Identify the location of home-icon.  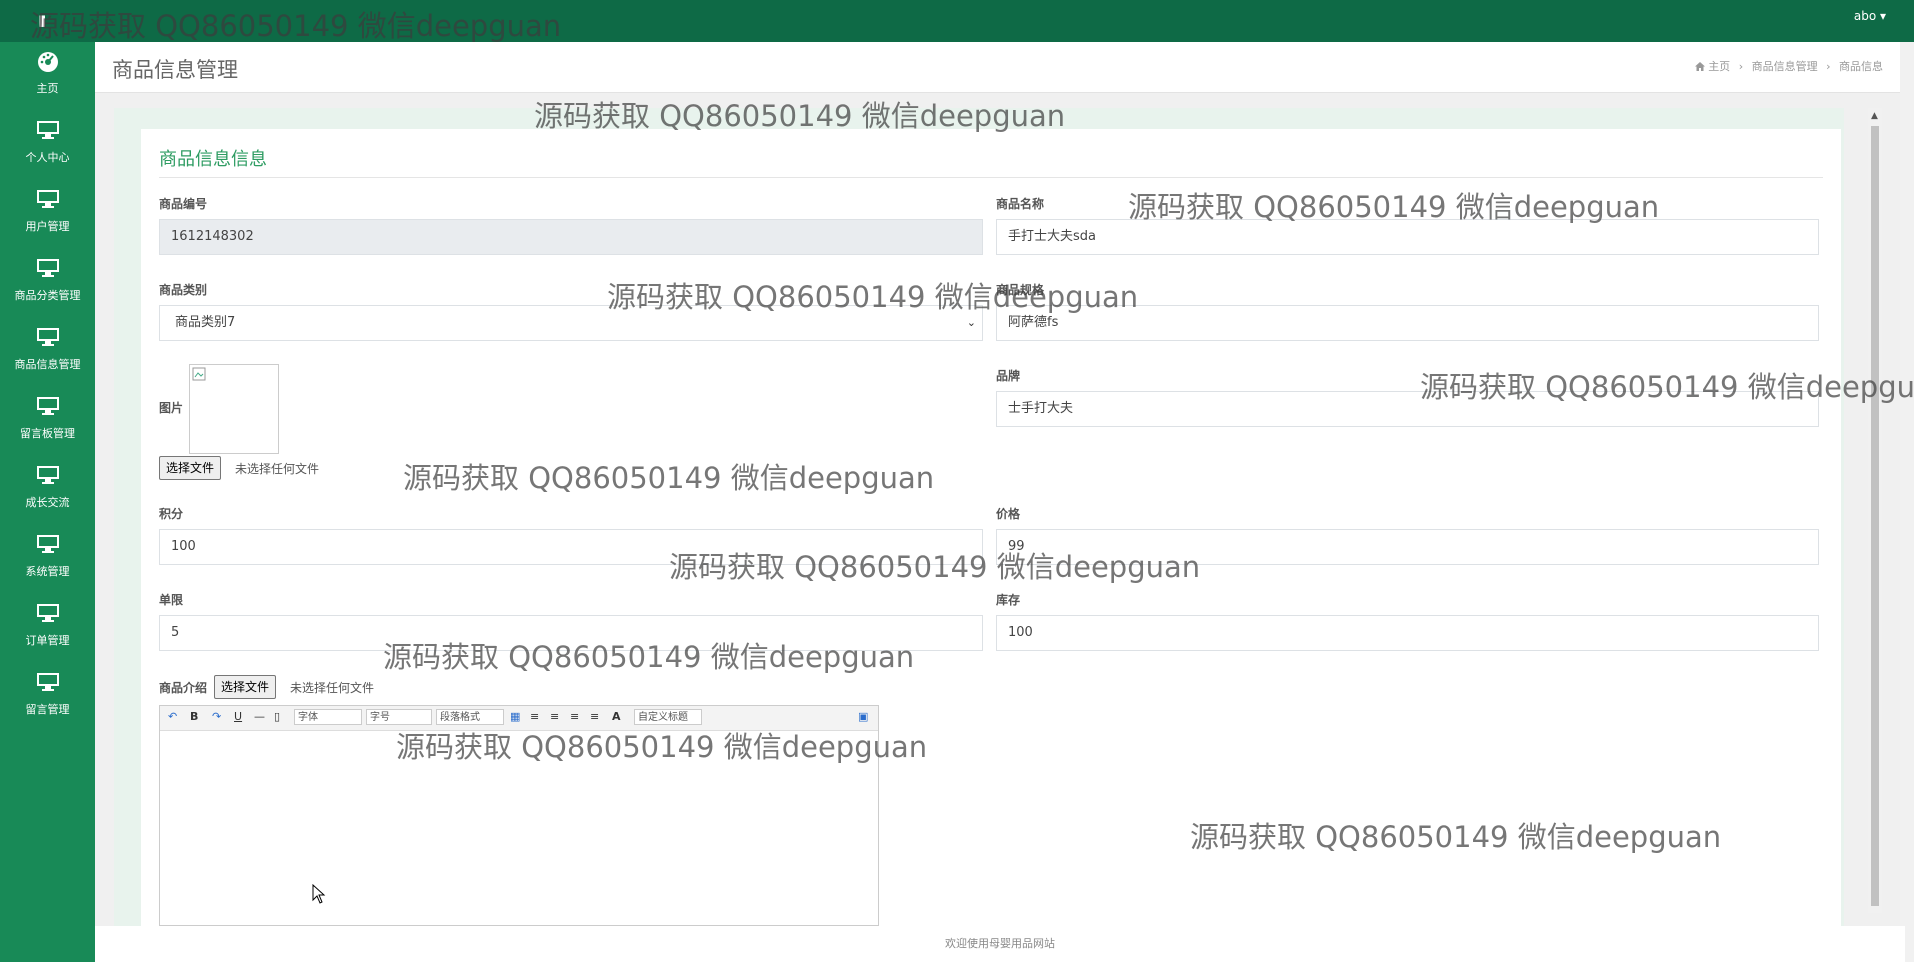
(1699, 66).